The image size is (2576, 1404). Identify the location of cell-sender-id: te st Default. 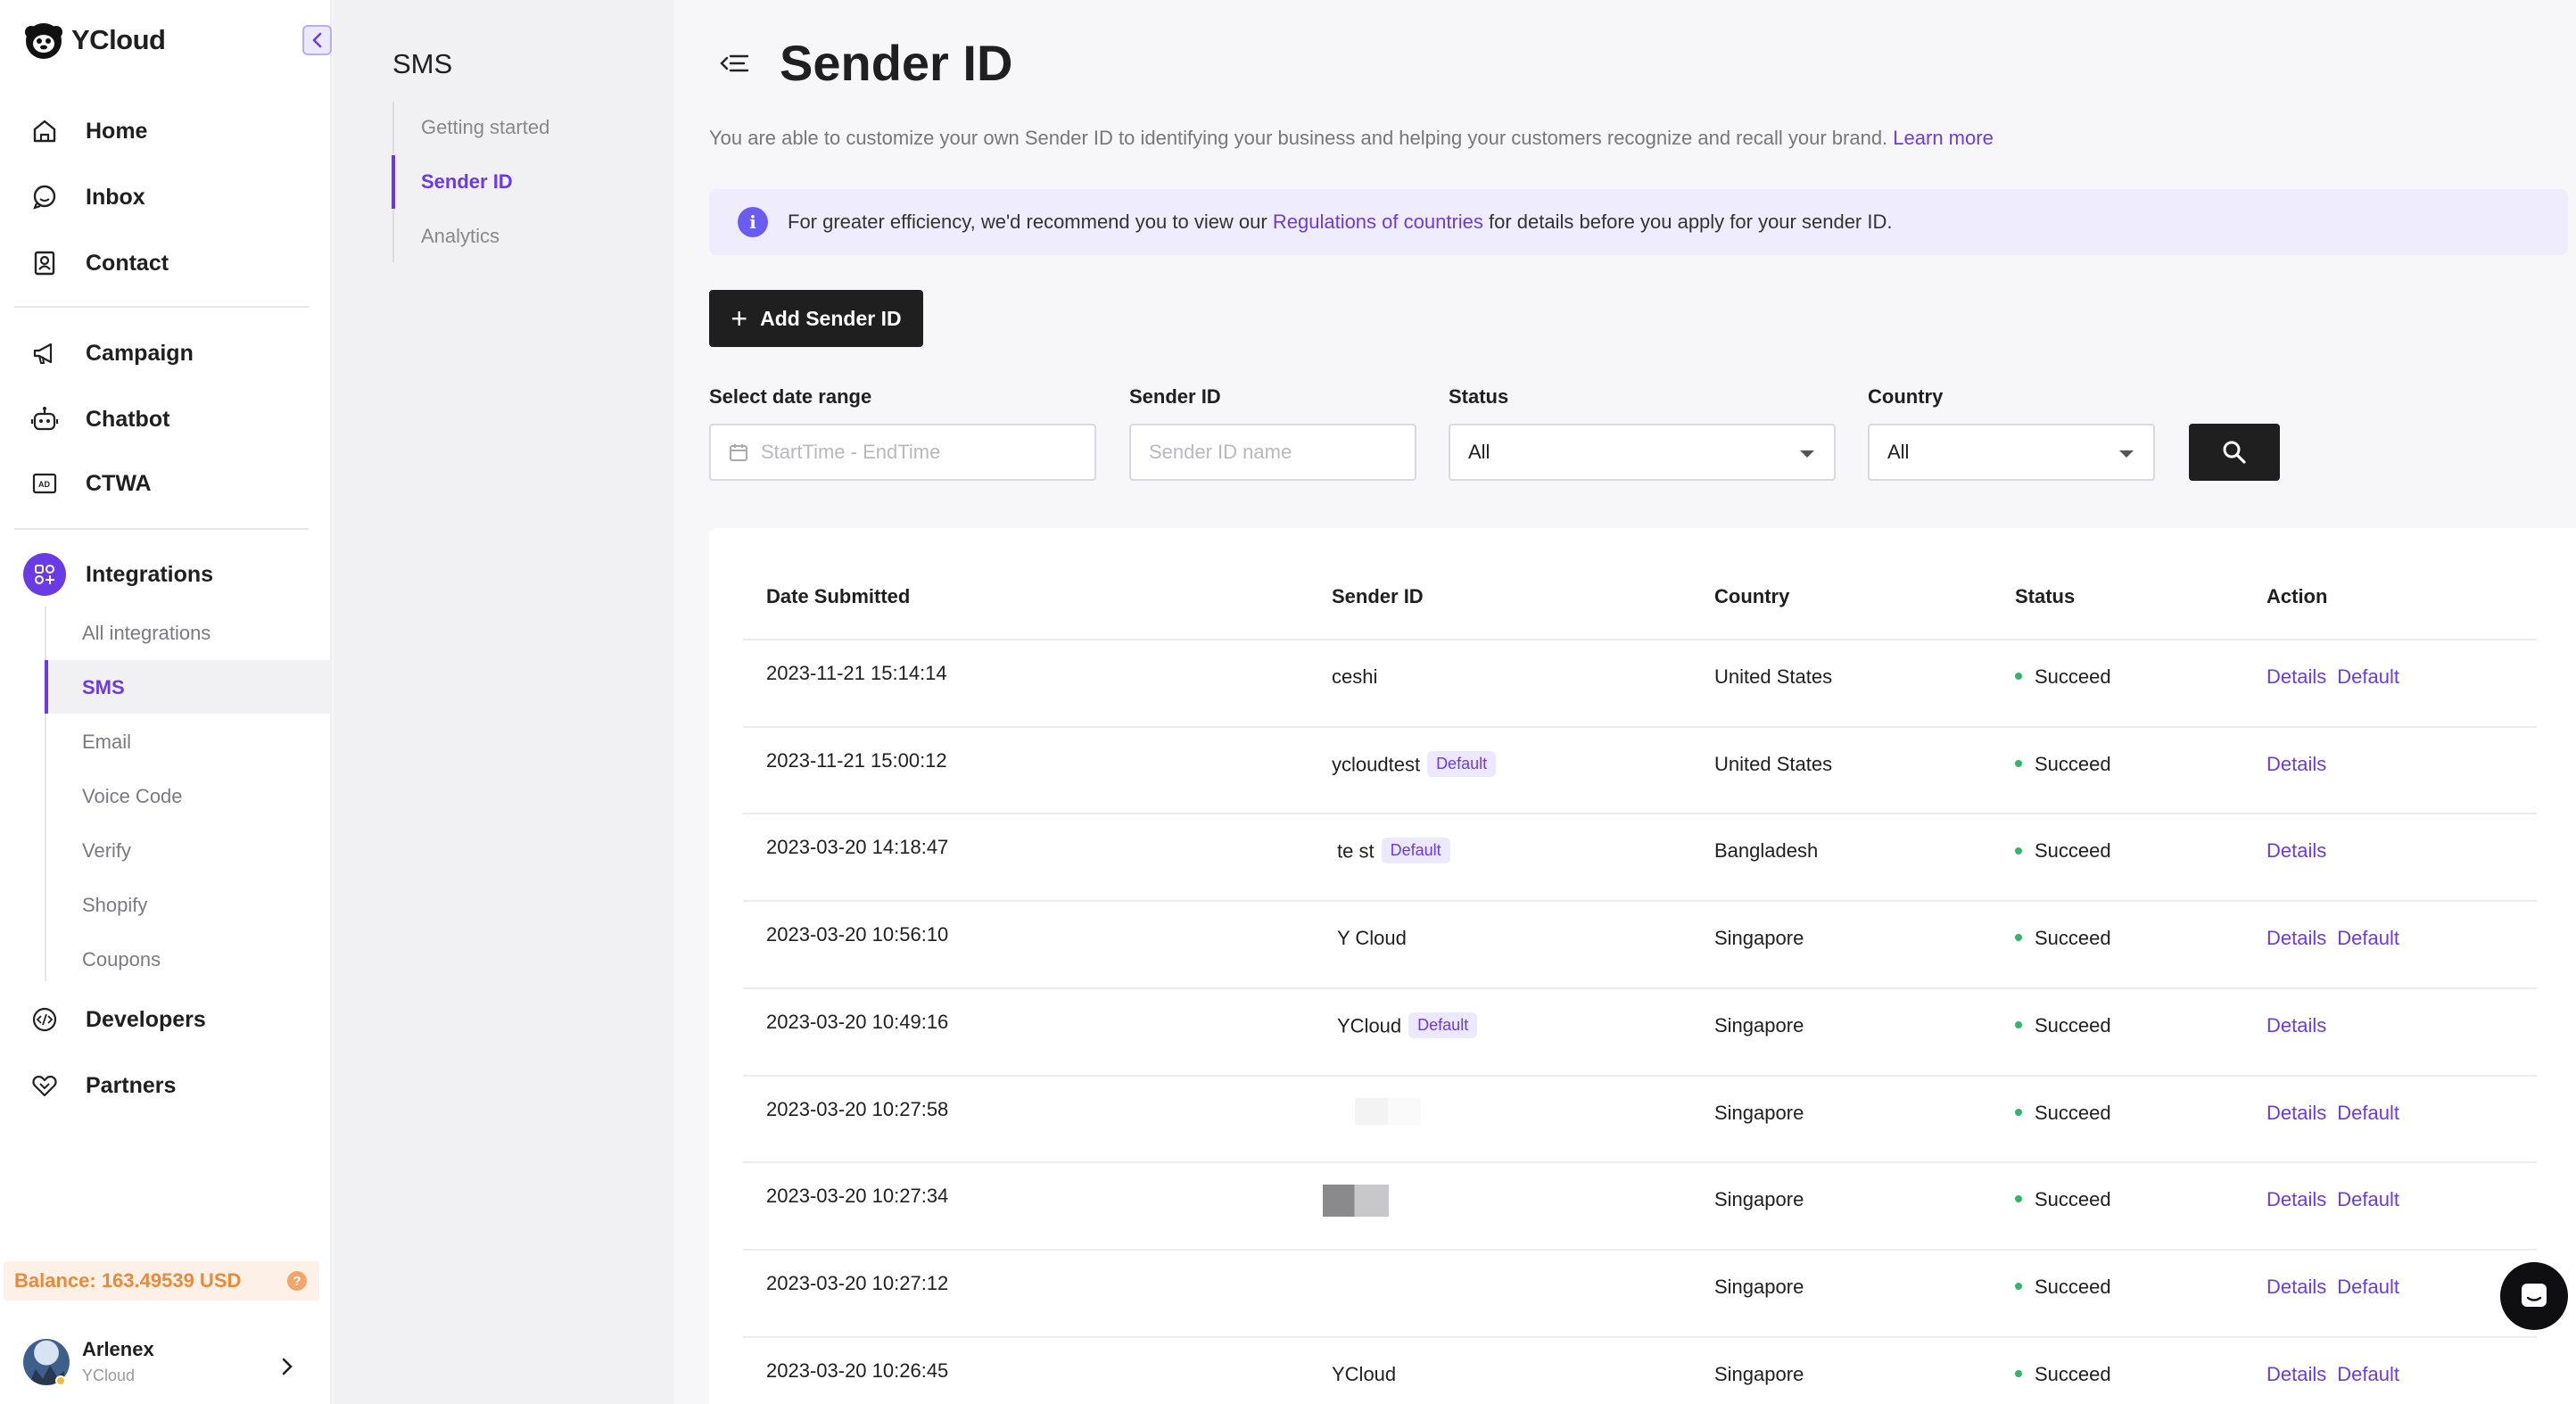
(1394, 851).